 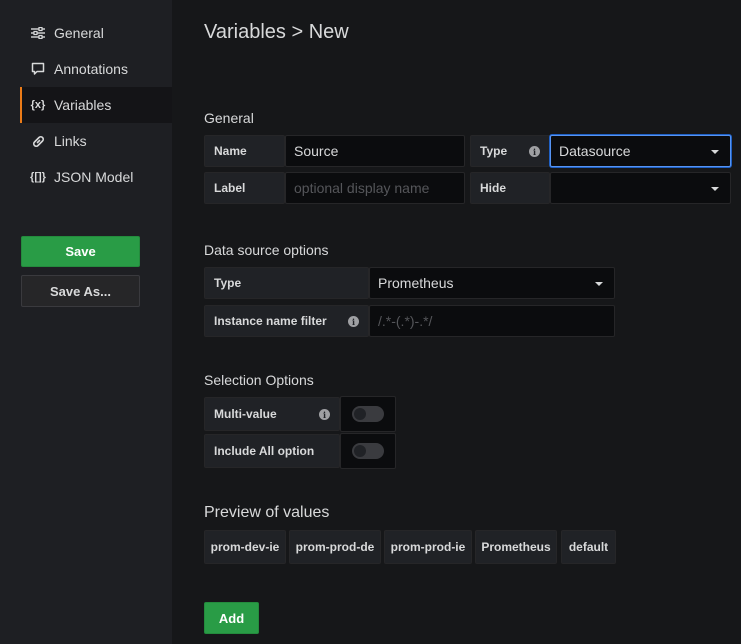 What do you see at coordinates (286, 283) in the screenshot?
I see `datasource-type-label: Type` at bounding box center [286, 283].